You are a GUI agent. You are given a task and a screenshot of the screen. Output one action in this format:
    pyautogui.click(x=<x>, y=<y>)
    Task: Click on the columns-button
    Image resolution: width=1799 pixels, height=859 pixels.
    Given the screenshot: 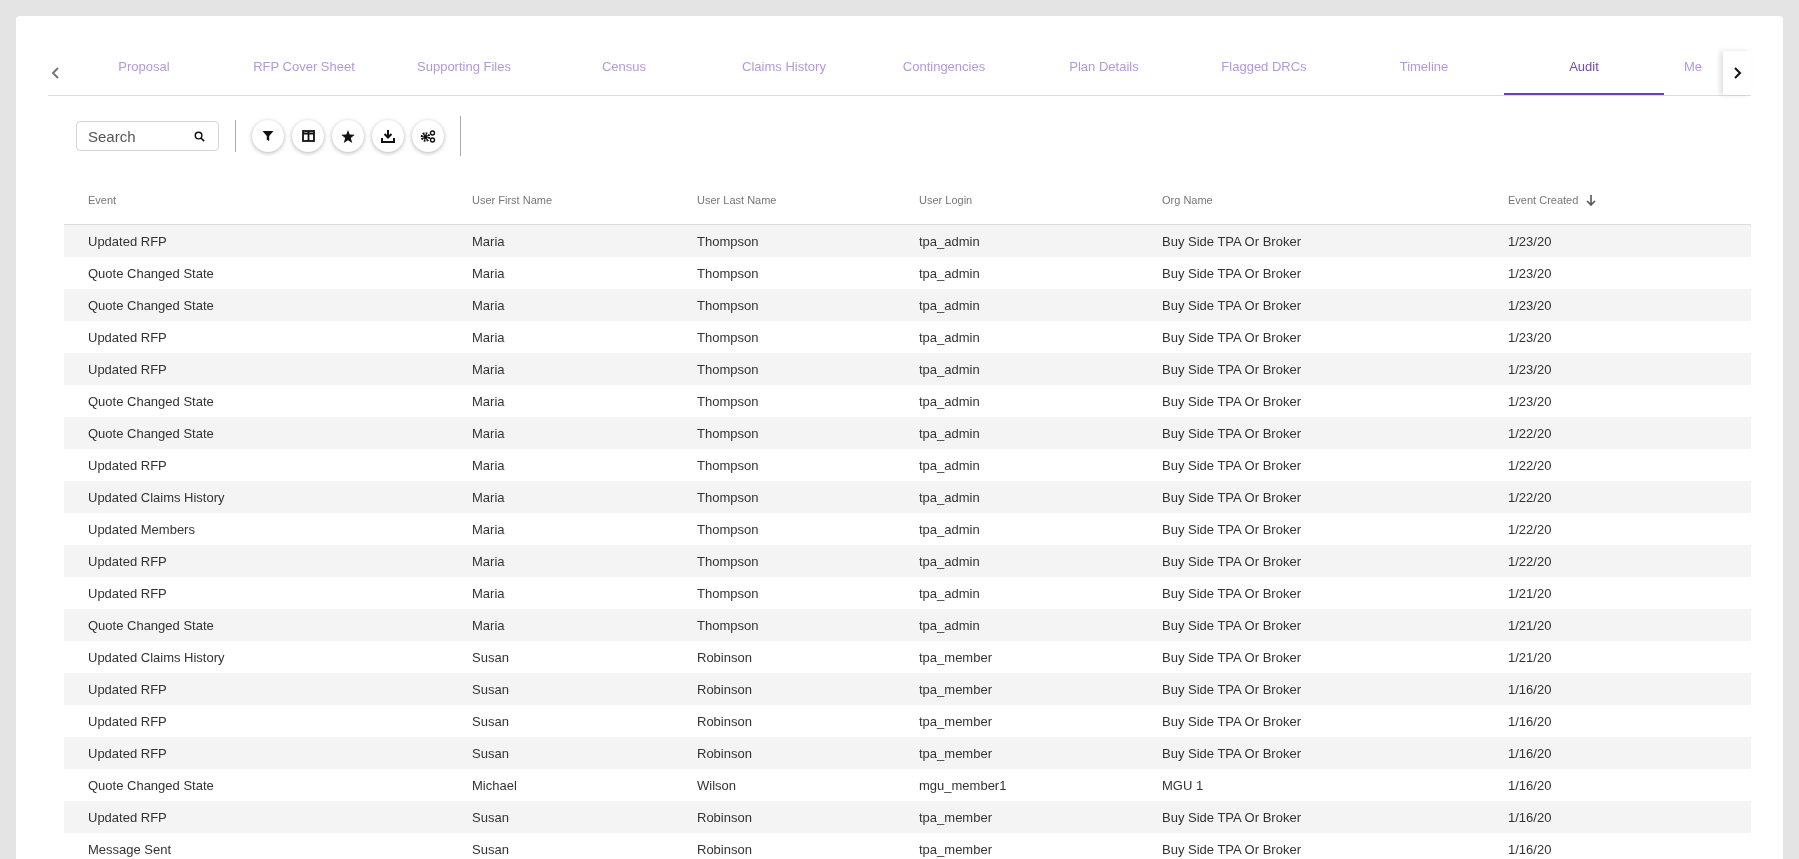 What is the action you would take?
    pyautogui.click(x=308, y=136)
    